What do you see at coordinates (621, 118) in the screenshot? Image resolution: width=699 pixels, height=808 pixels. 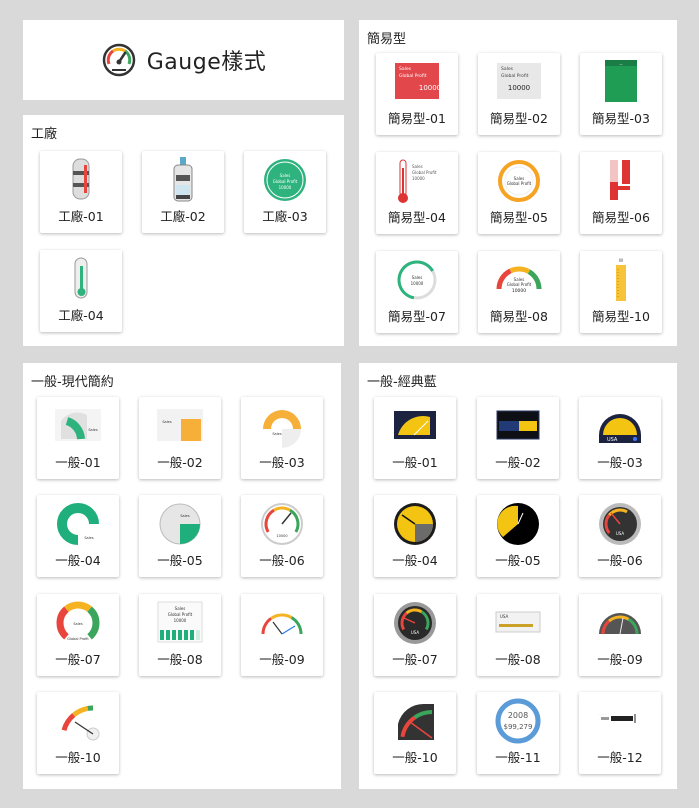 I see `gauge-card-label: 簡易型-03` at bounding box center [621, 118].